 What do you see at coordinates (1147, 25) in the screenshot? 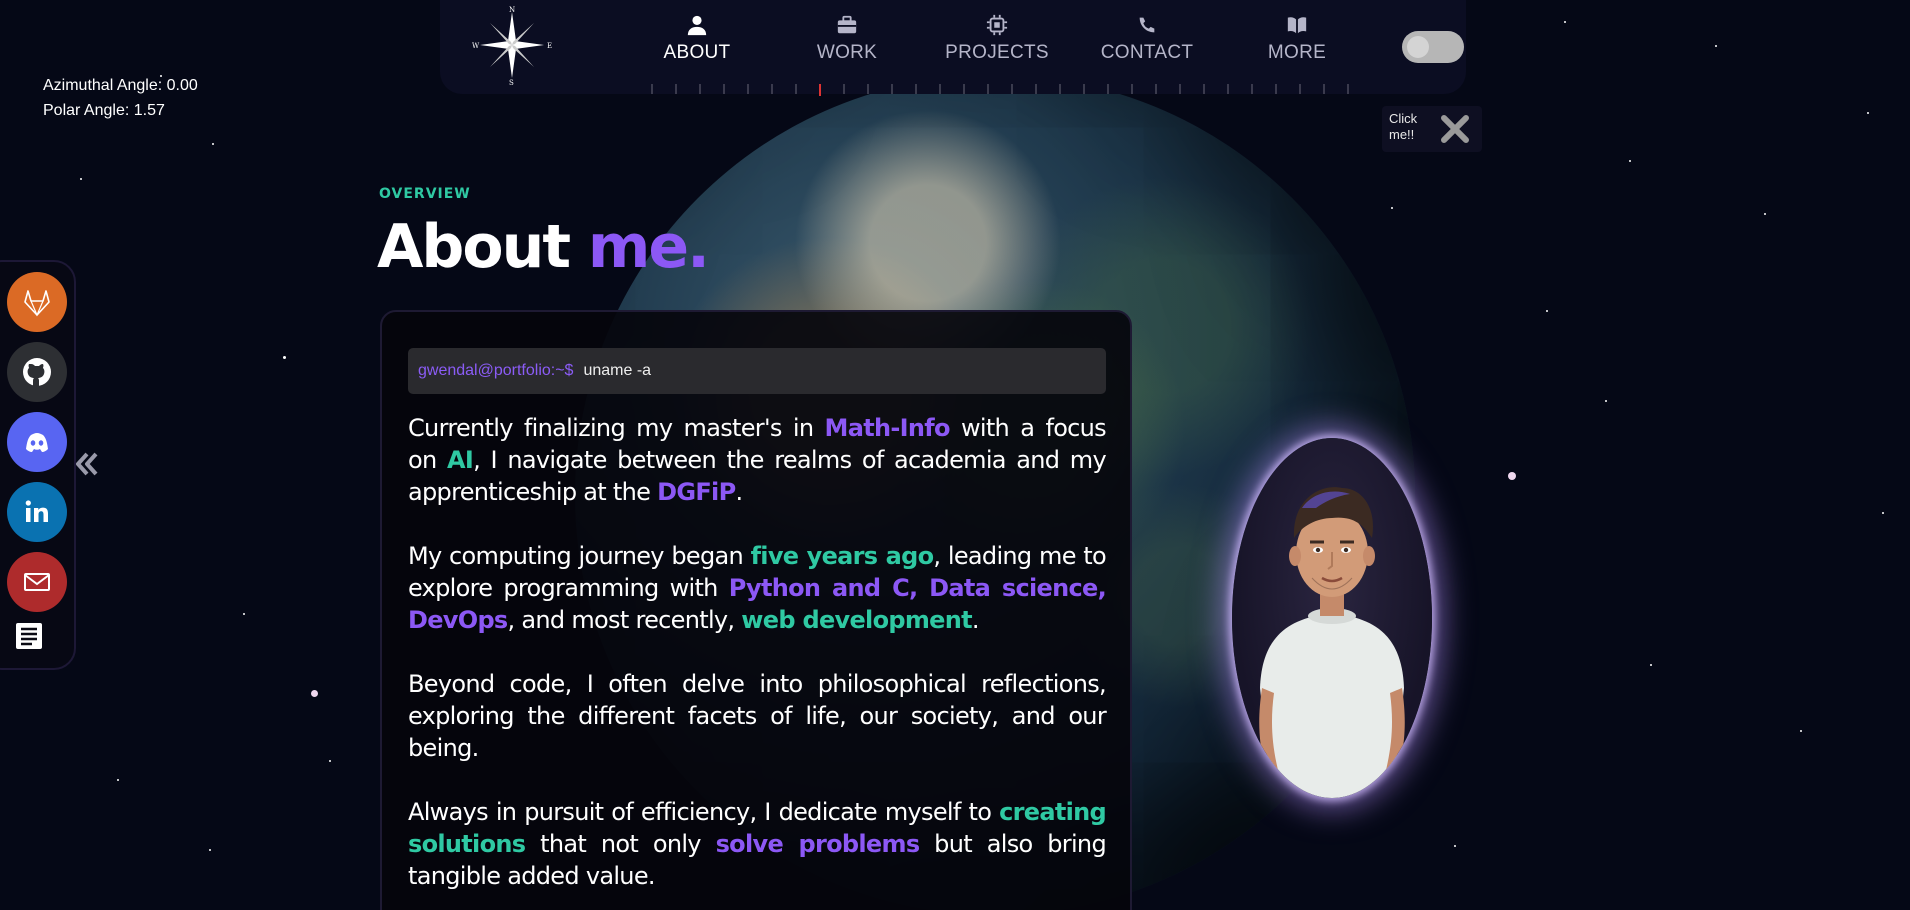
I see `phone-icon` at bounding box center [1147, 25].